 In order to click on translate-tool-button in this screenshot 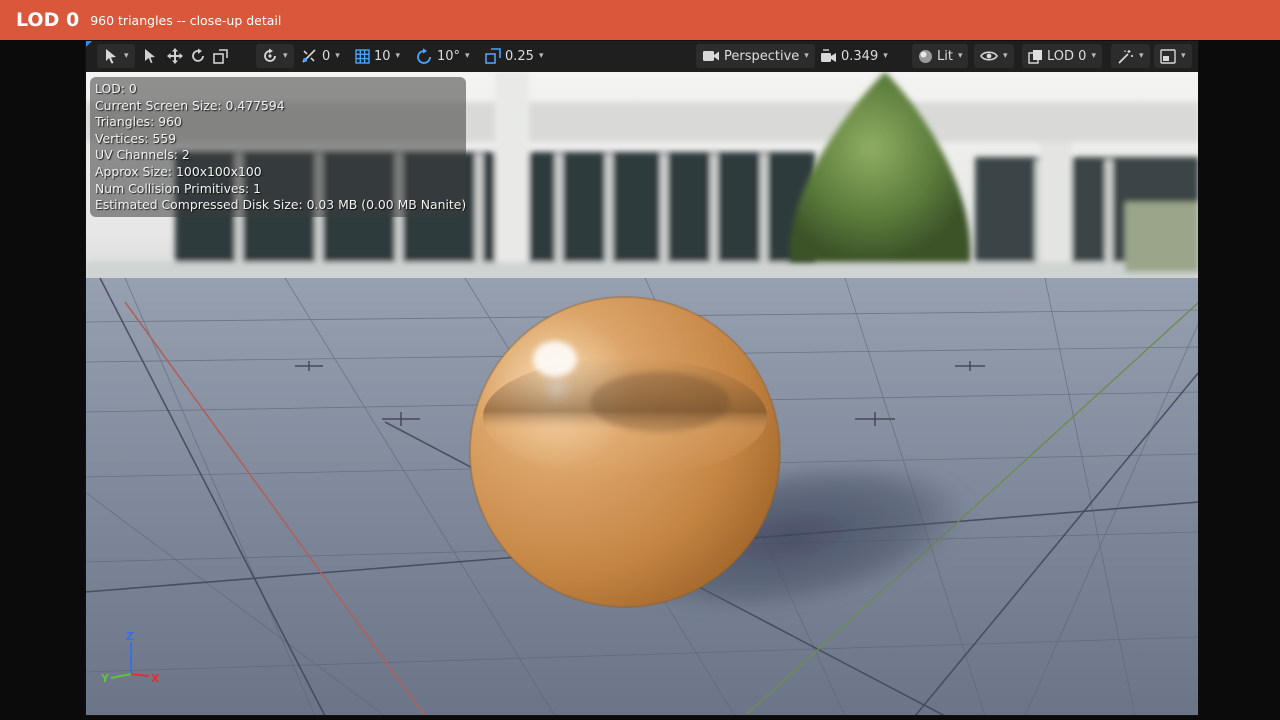, I will do `click(175, 56)`.